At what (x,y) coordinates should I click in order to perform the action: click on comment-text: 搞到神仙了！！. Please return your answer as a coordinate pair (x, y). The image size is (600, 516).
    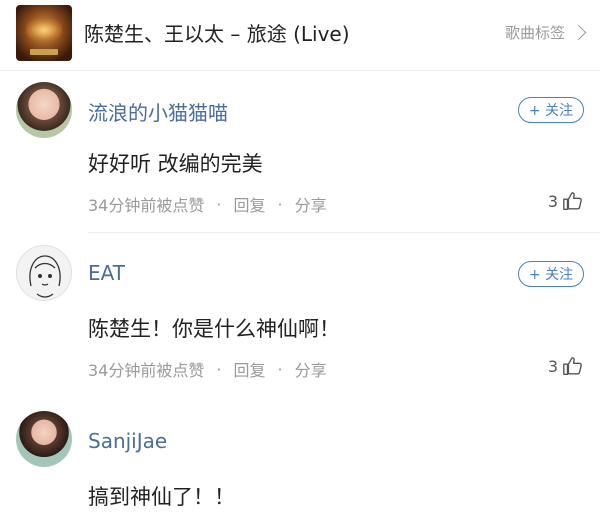
    Looking at the image, I should click on (161, 497).